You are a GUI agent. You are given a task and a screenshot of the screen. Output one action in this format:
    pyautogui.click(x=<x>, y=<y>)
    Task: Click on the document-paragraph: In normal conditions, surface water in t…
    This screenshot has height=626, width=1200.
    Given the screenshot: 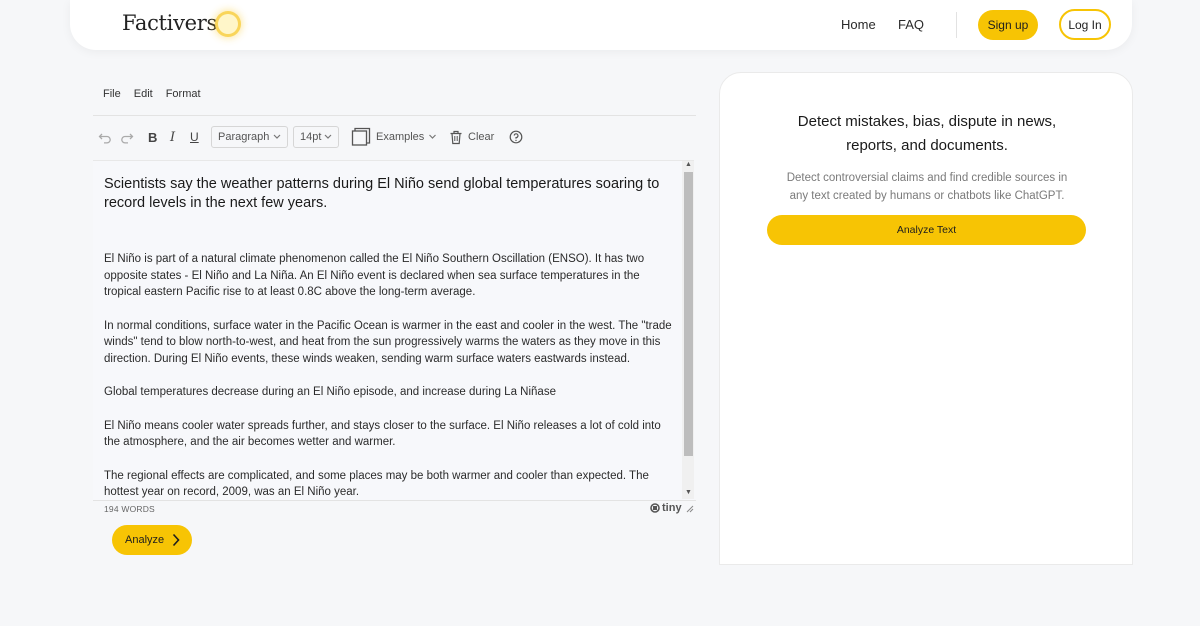 What is the action you would take?
    pyautogui.click(x=388, y=342)
    